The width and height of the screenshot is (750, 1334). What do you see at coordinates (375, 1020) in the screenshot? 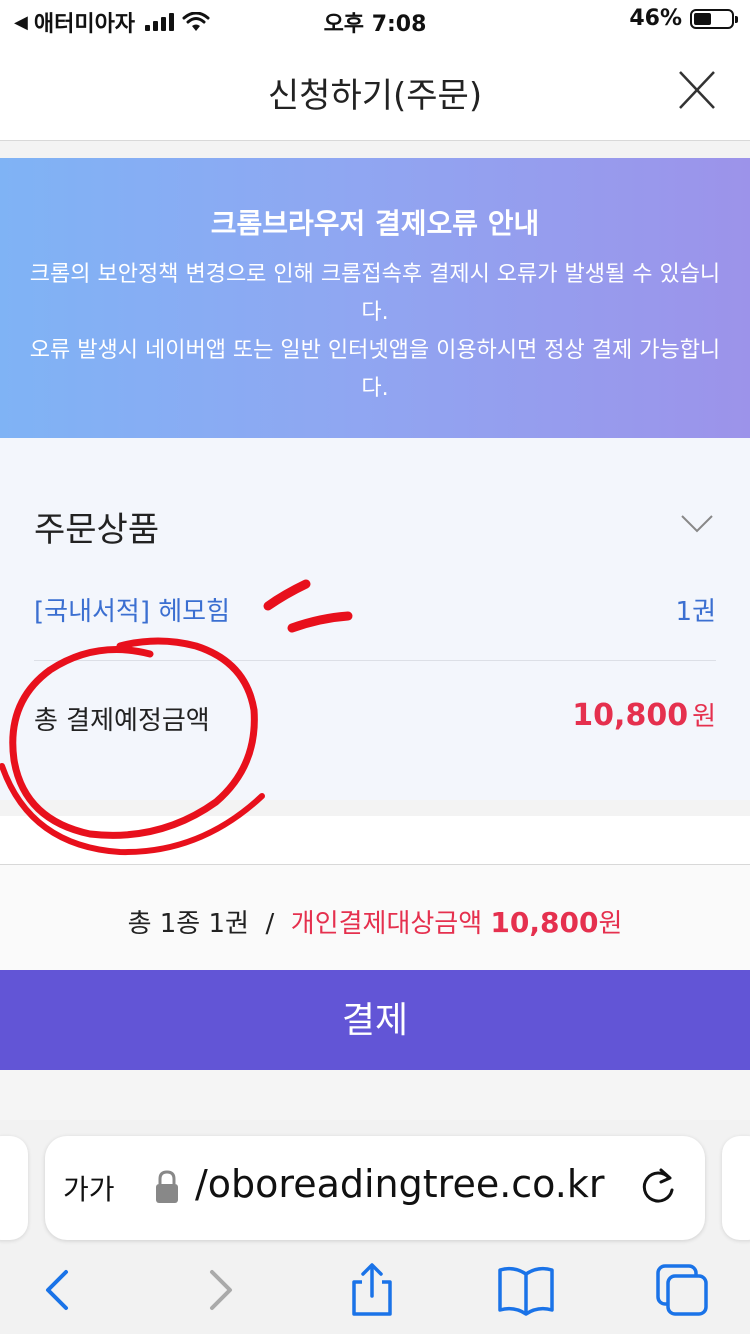
I see `pay-button: 결제` at bounding box center [375, 1020].